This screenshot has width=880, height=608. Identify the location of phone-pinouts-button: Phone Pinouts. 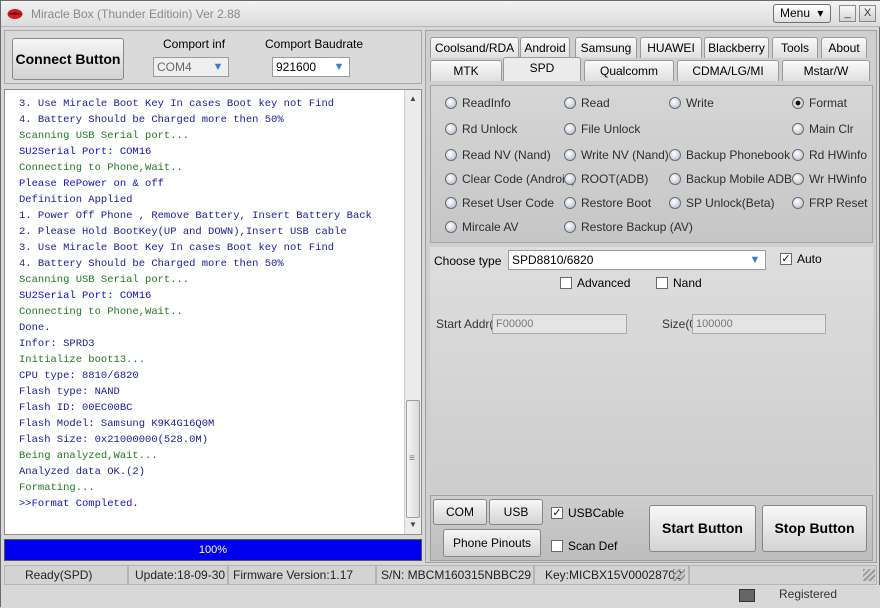
(492, 543).